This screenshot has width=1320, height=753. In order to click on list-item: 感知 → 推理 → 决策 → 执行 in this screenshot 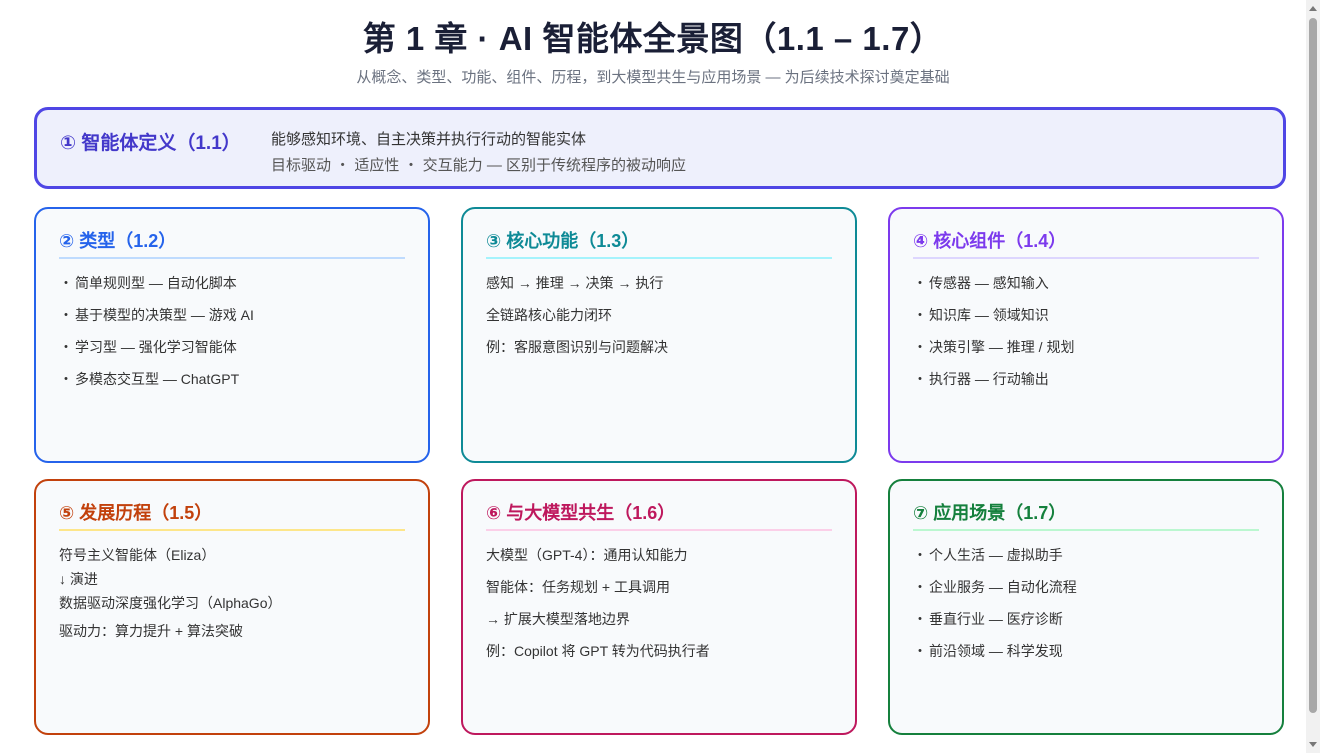, I will do `click(575, 283)`.